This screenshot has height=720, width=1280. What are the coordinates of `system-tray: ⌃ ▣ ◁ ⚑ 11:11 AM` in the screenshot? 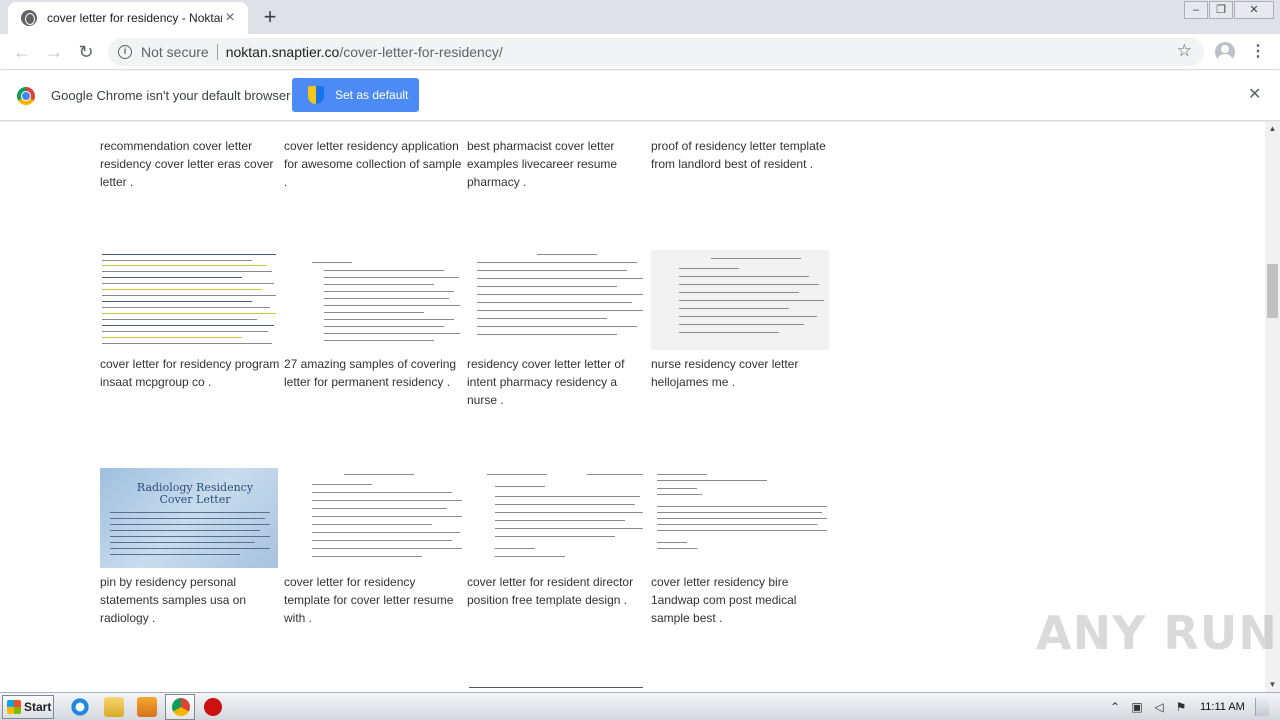 It's located at (1192, 707).